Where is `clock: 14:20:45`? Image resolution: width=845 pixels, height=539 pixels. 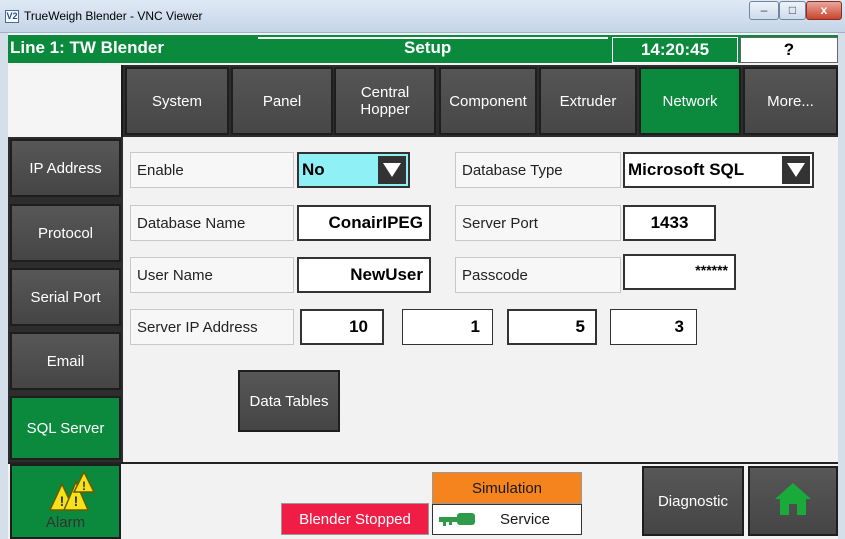 clock: 14:20:45 is located at coordinates (675, 50).